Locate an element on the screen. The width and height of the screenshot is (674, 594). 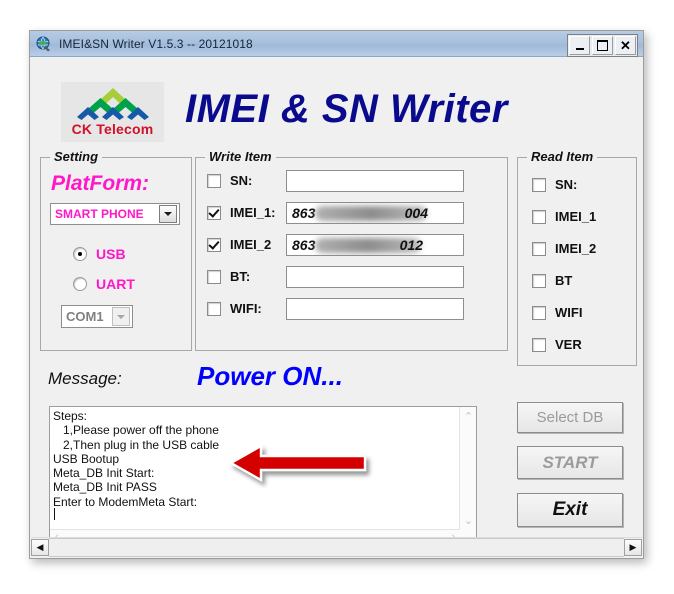
setting-group-title: Setting is located at coordinates (76, 156).